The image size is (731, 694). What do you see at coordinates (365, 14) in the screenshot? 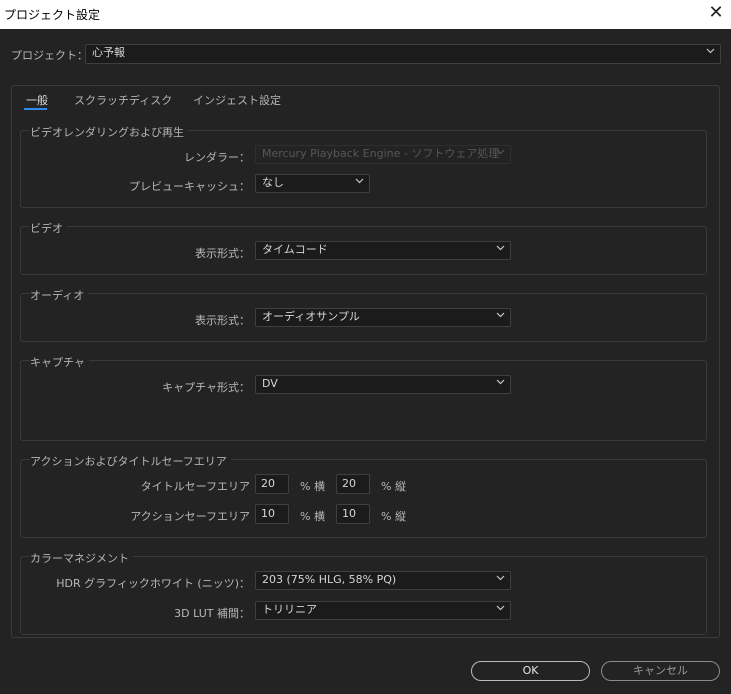
I see `title-bar: プロジェクト設定 ✕` at bounding box center [365, 14].